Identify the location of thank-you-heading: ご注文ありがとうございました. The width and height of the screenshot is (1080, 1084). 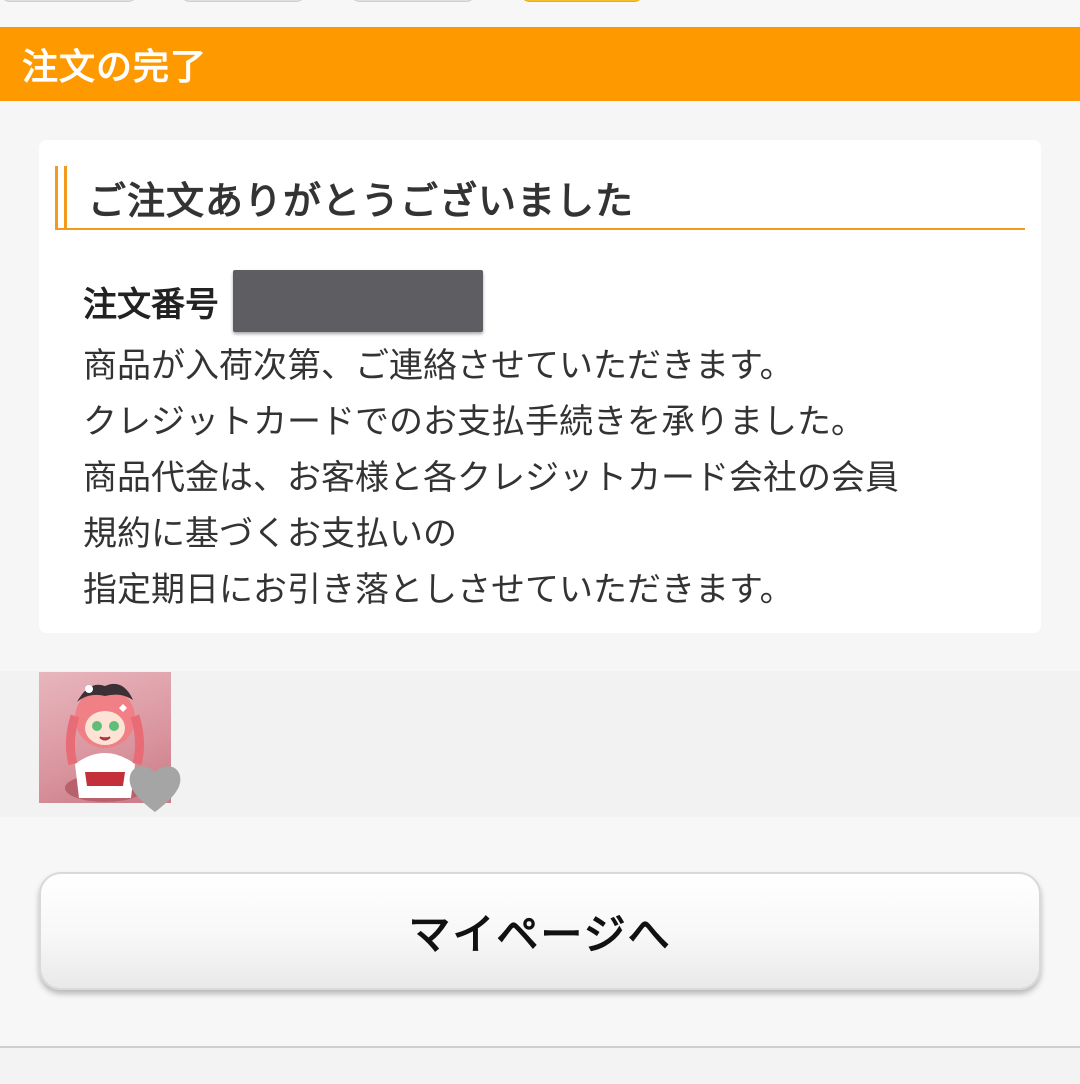
(361, 200).